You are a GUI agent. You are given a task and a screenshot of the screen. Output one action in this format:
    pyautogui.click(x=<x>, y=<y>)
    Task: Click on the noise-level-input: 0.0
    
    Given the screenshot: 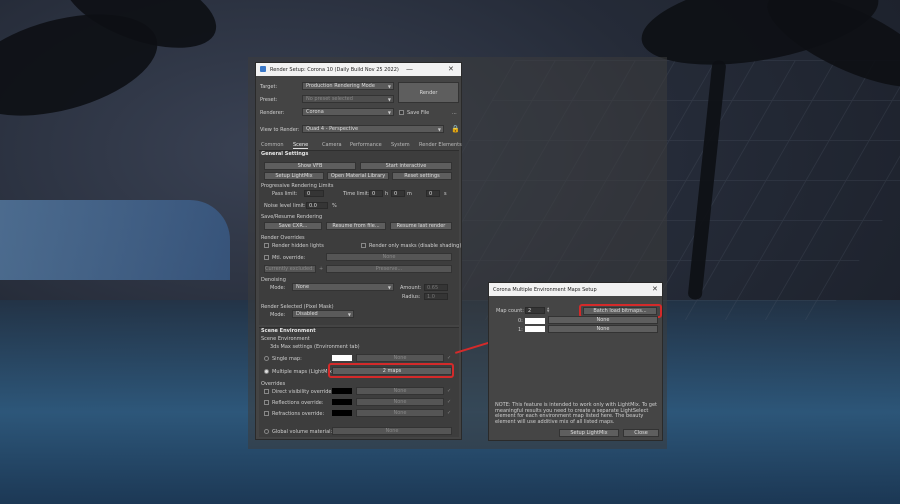 What is the action you would take?
    pyautogui.click(x=317, y=205)
    